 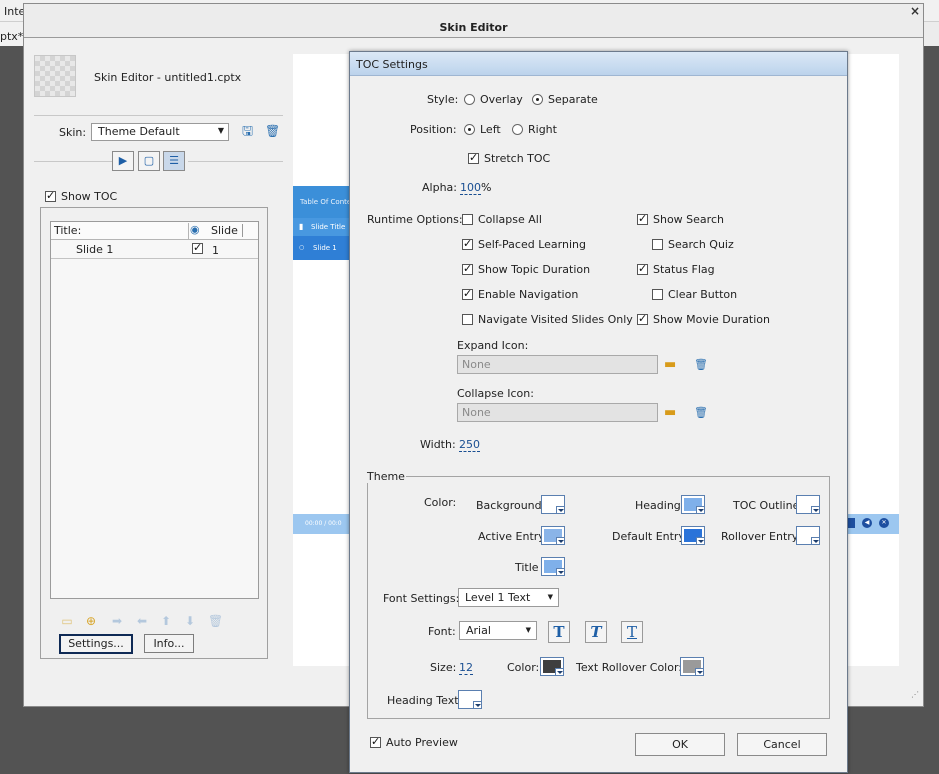 I want to click on rollover-entry-color-swatch, so click(x=808, y=535).